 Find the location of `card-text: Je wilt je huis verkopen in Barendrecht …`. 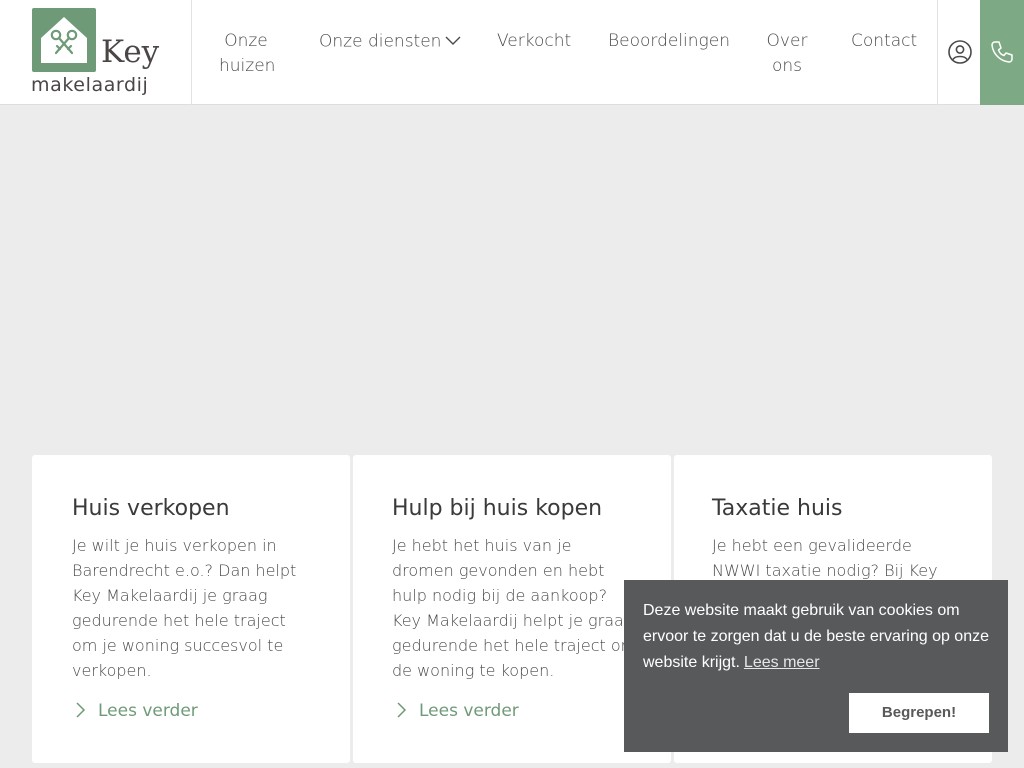

card-text: Je wilt je huis verkopen in Barendrecht … is located at coordinates (184, 608).